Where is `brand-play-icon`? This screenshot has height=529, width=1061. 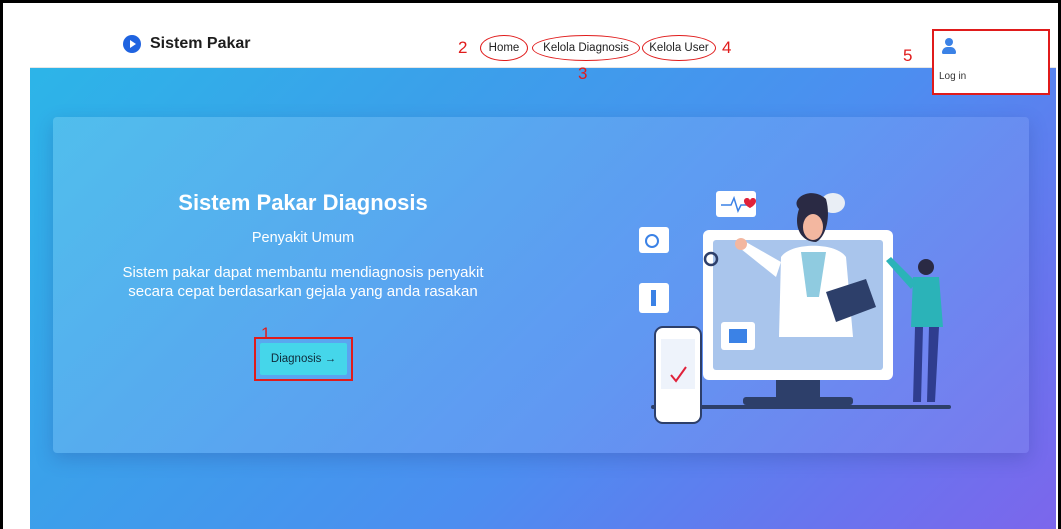 brand-play-icon is located at coordinates (132, 44).